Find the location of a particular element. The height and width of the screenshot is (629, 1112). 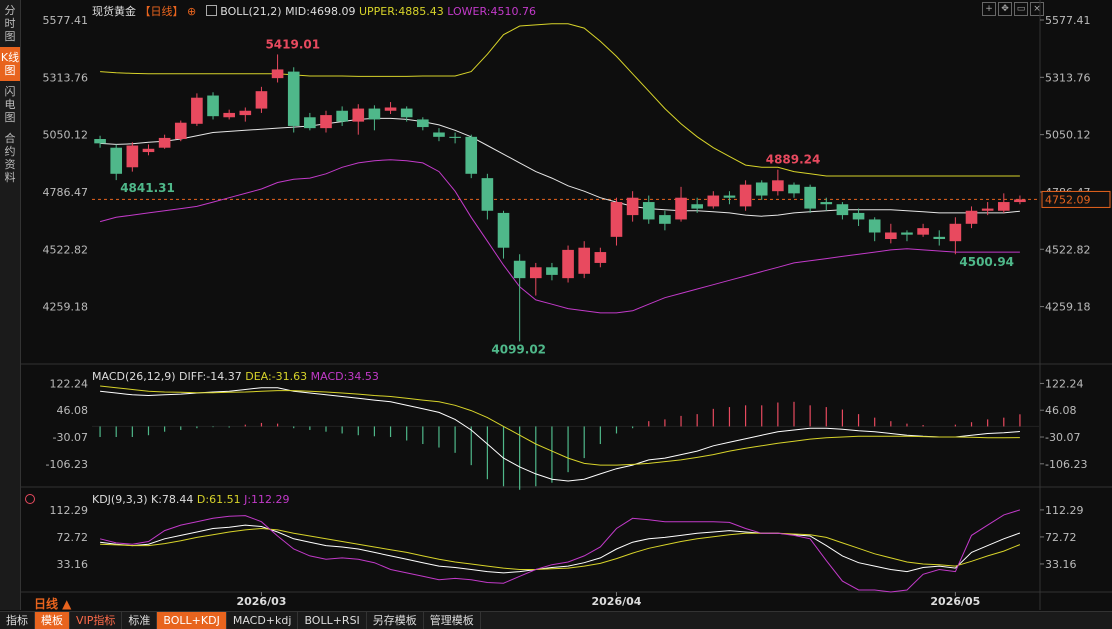

price-annotation: 4500.94 is located at coordinates (986, 262).